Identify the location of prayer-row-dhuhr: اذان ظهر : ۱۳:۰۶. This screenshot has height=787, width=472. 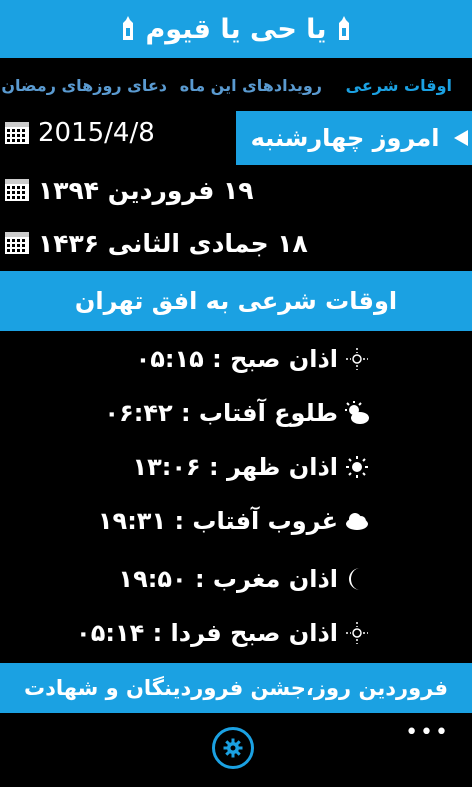
(252, 467).